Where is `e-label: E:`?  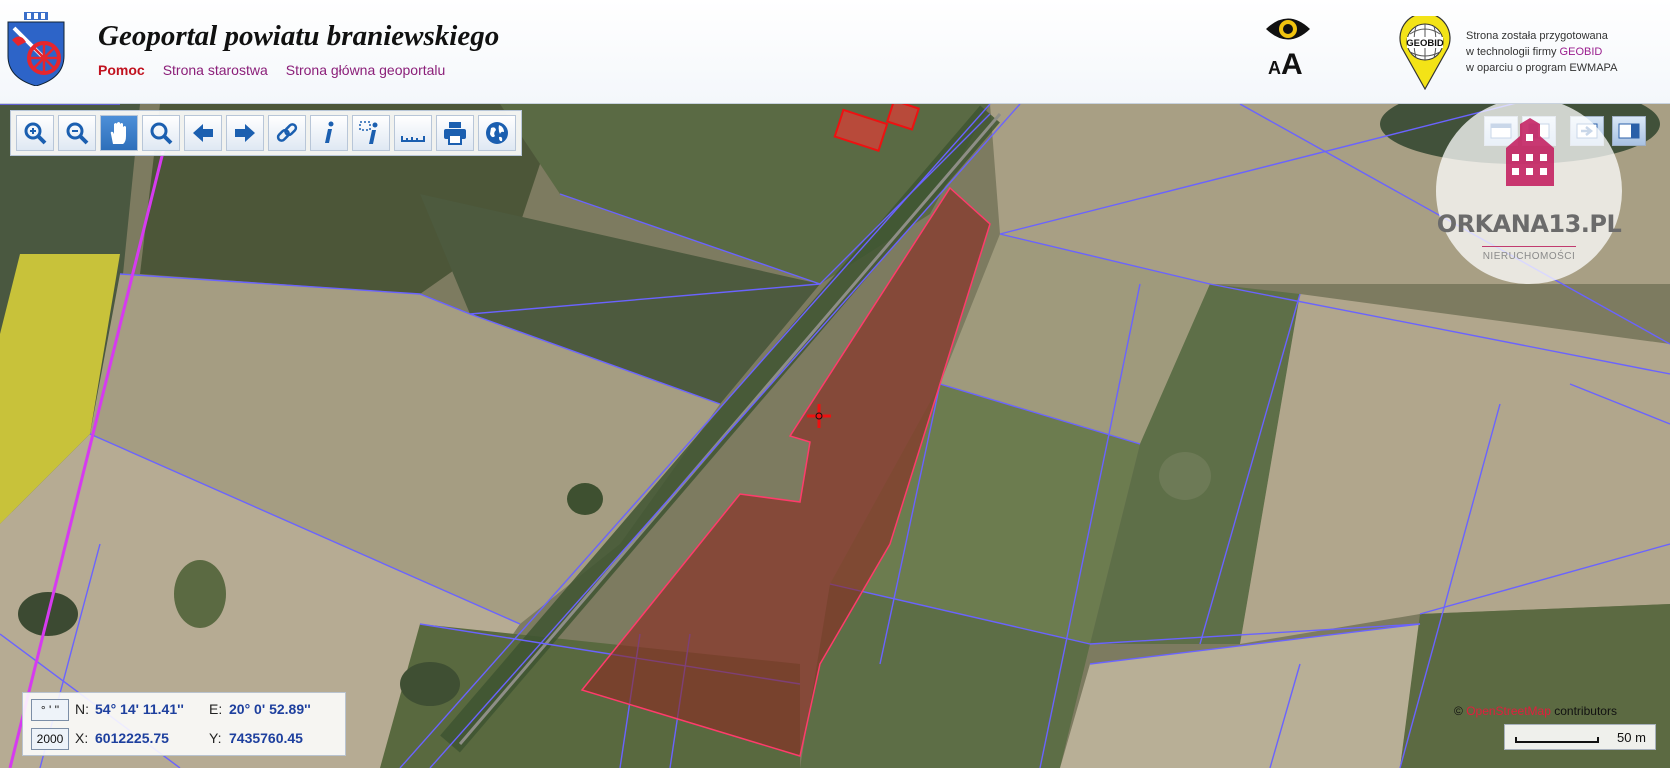
e-label: E: is located at coordinates (216, 709).